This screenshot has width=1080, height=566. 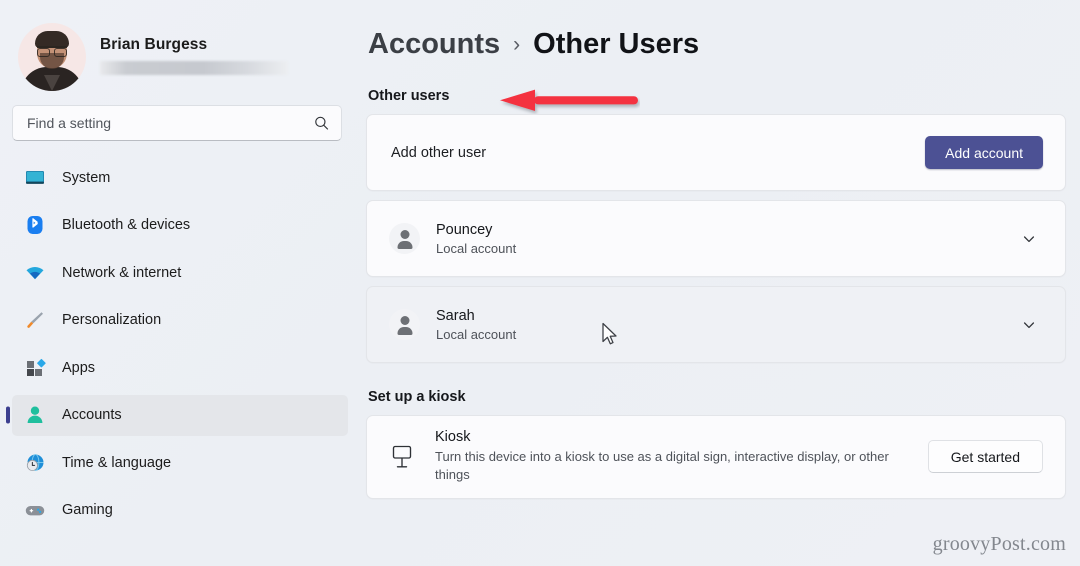 What do you see at coordinates (439, 152) in the screenshot?
I see `add-other-user-label: Add other user` at bounding box center [439, 152].